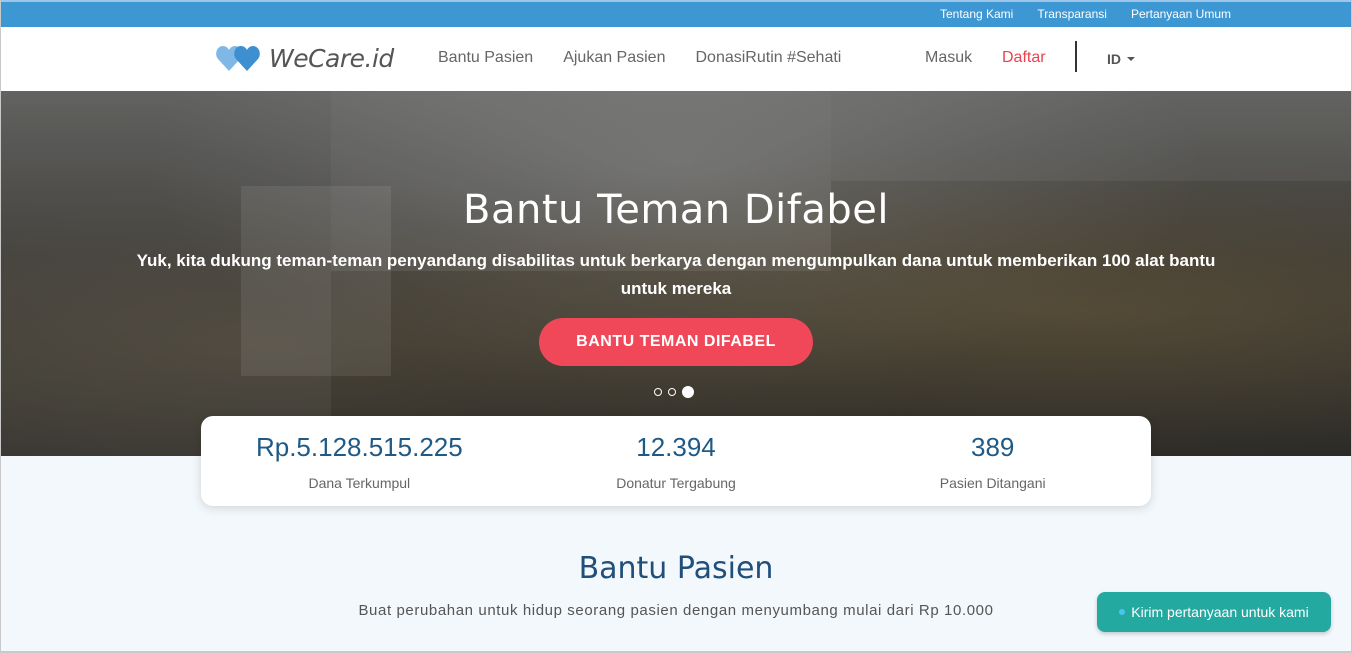  Describe the element at coordinates (359, 447) in the screenshot. I see `stat-value: Rp.5.128.515.225` at that location.